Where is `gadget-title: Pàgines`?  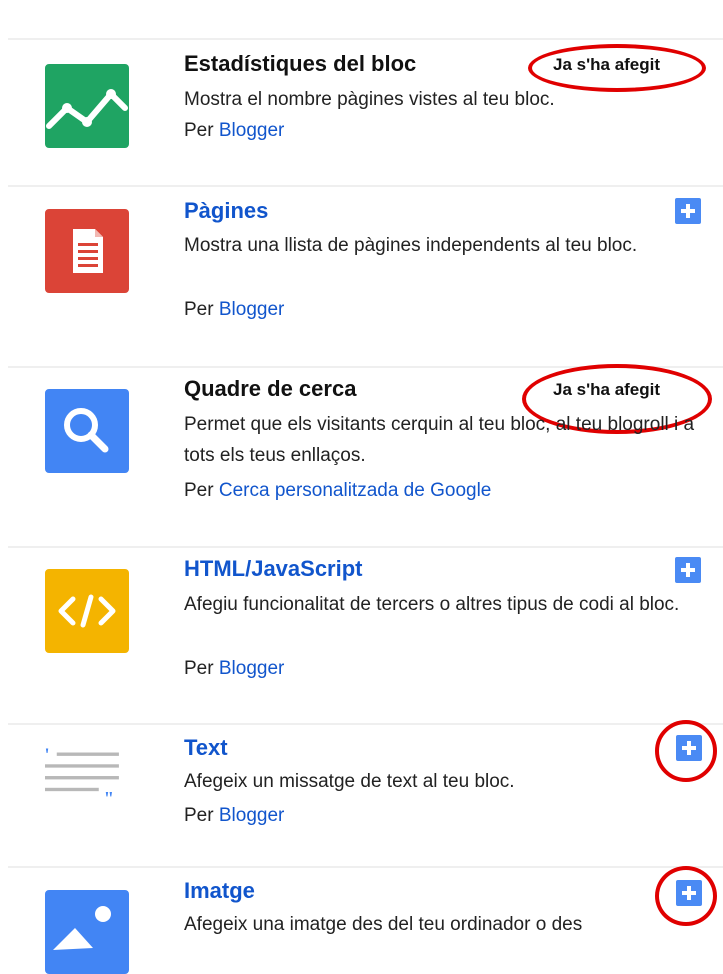
gadget-title: Pàgines is located at coordinates (226, 211).